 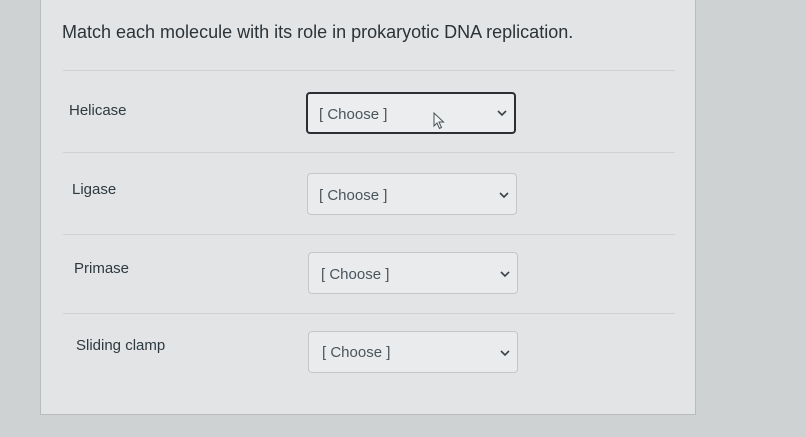 What do you see at coordinates (439, 121) in the screenshot?
I see `mouse-pointer-icon` at bounding box center [439, 121].